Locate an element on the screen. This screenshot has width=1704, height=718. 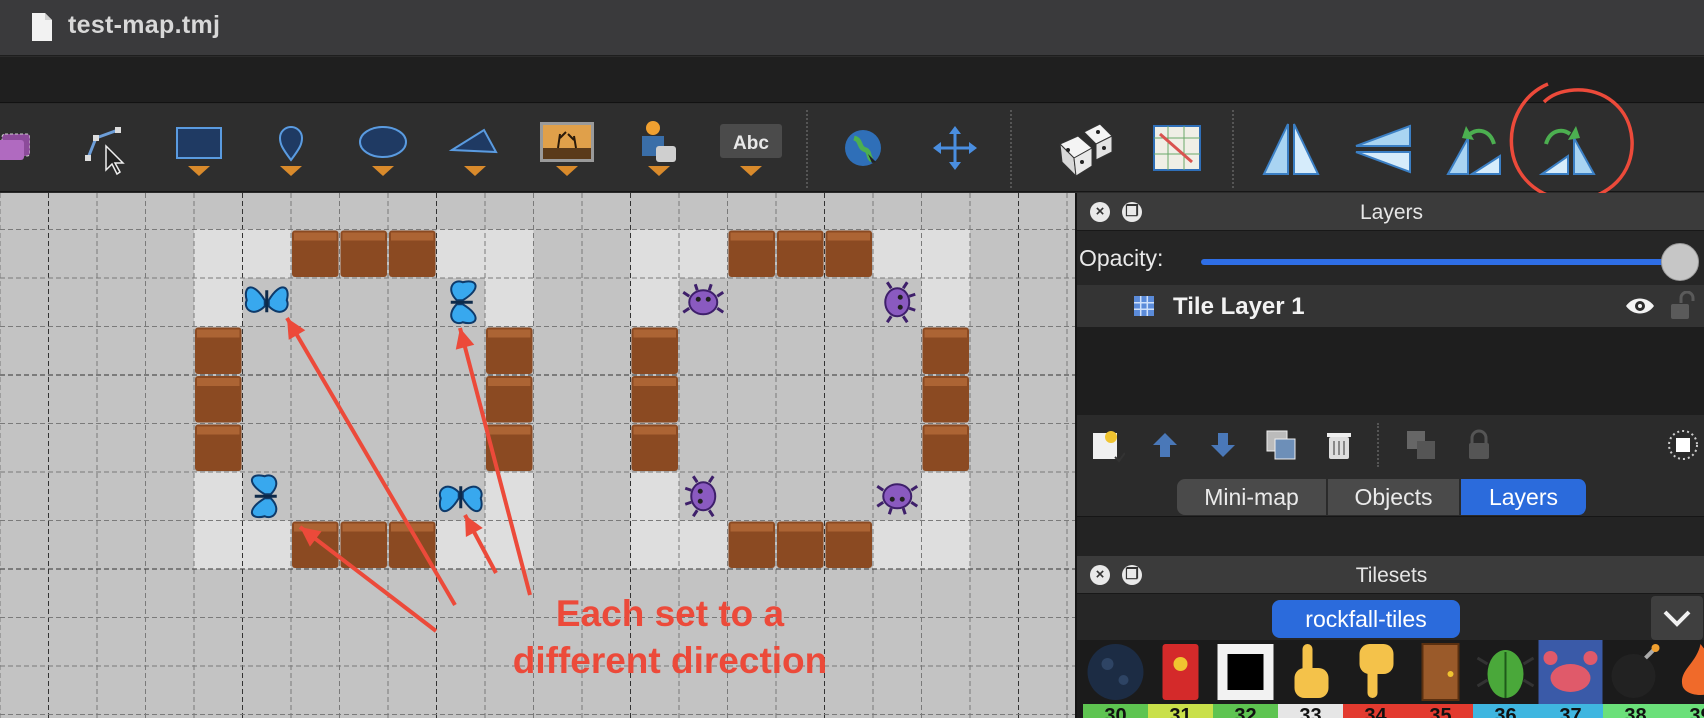
tab-objects: Objects is located at coordinates (1394, 497).